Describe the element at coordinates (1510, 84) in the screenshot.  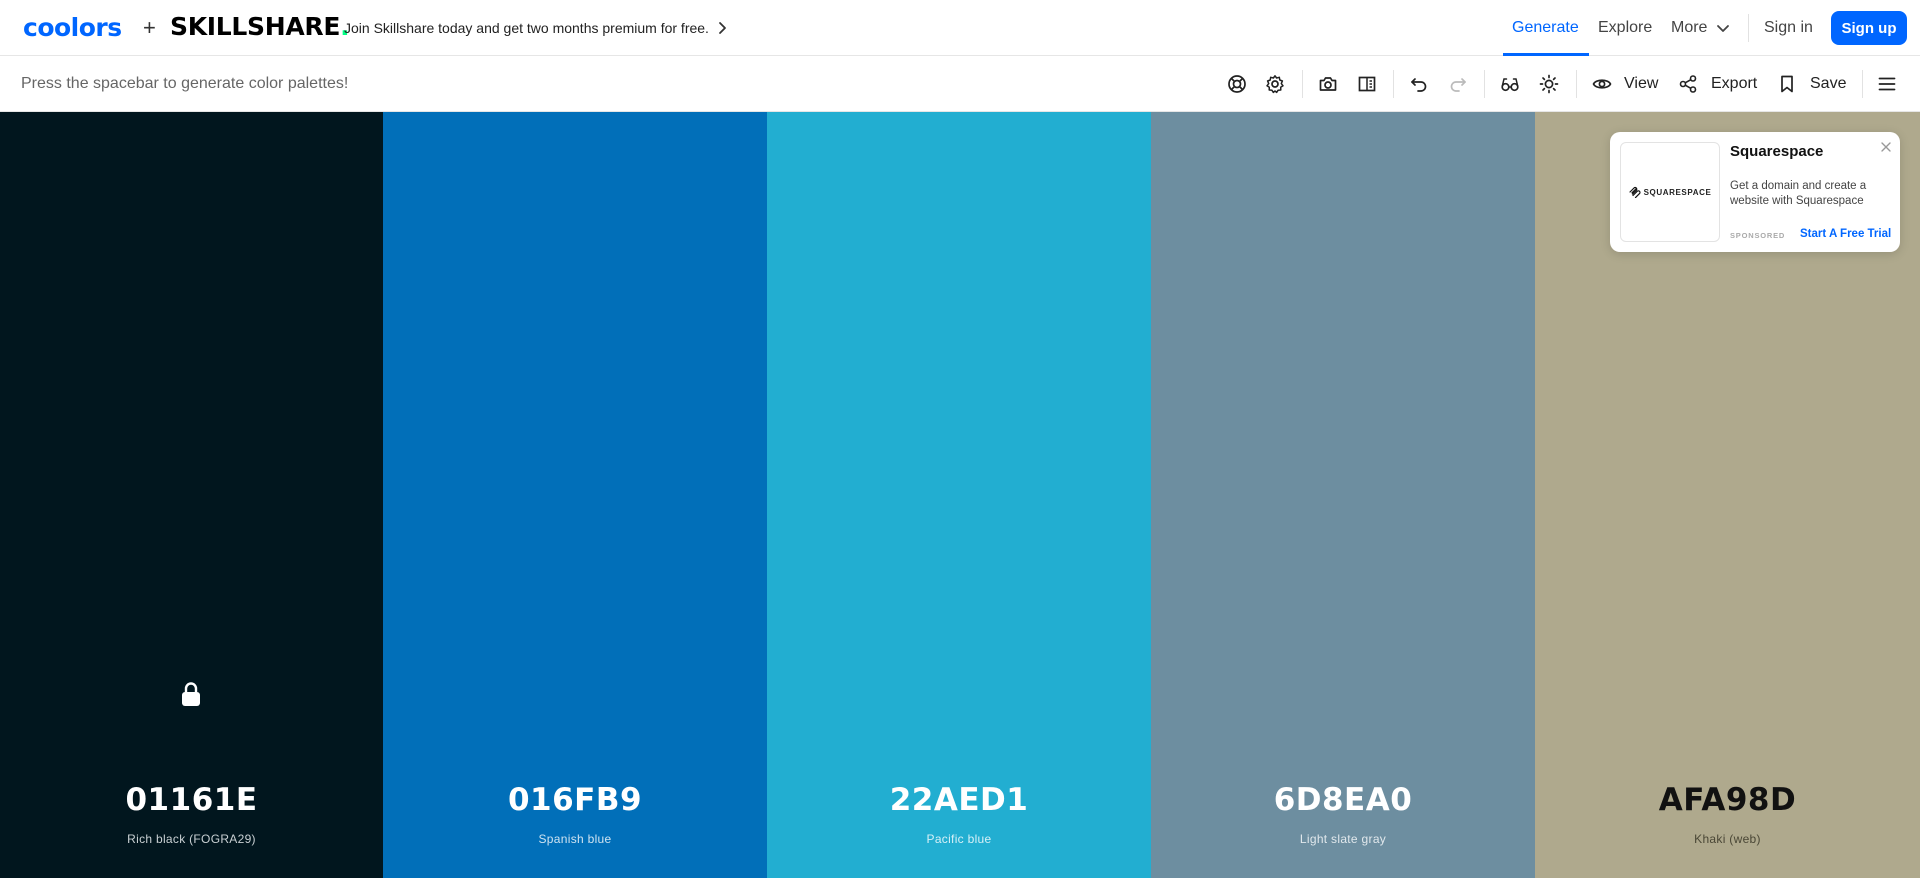
I see `glasses-icon` at that location.